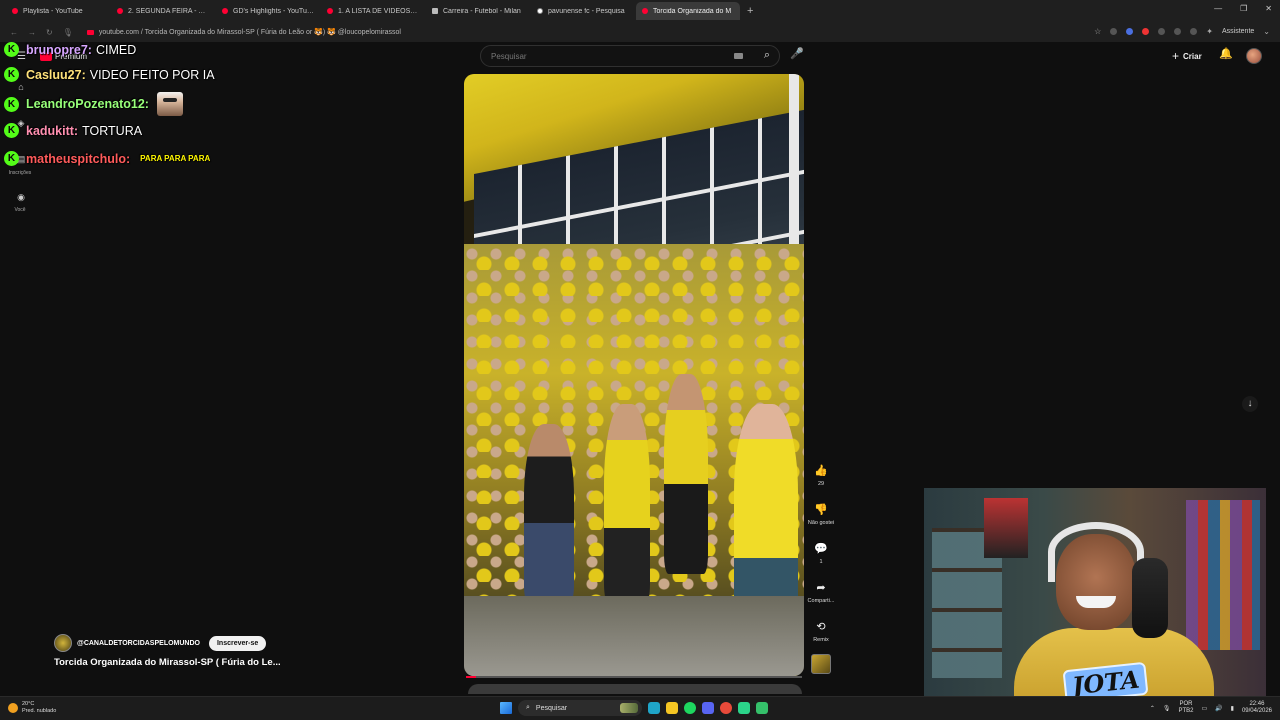 This screenshot has width=1280, height=720. Describe the element at coordinates (744, 708) in the screenshot. I see `app-icon` at that location.